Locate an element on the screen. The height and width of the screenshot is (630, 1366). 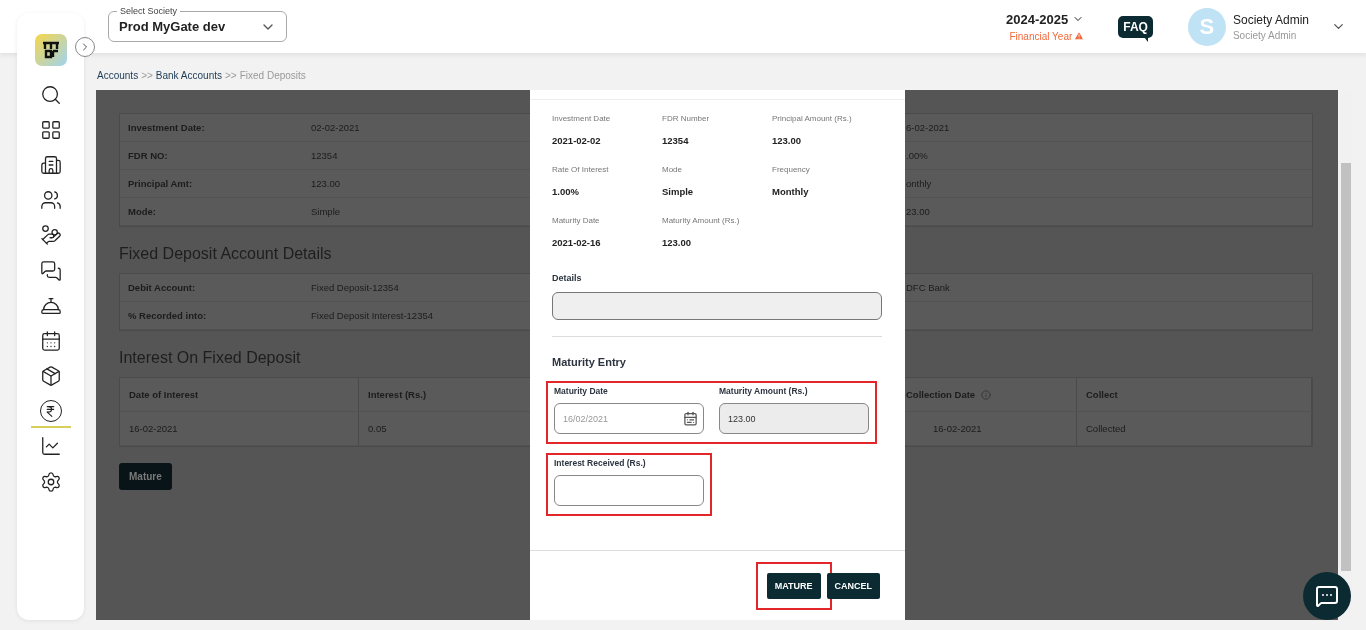
user-name: Society Admin is located at coordinates (1270, 19).